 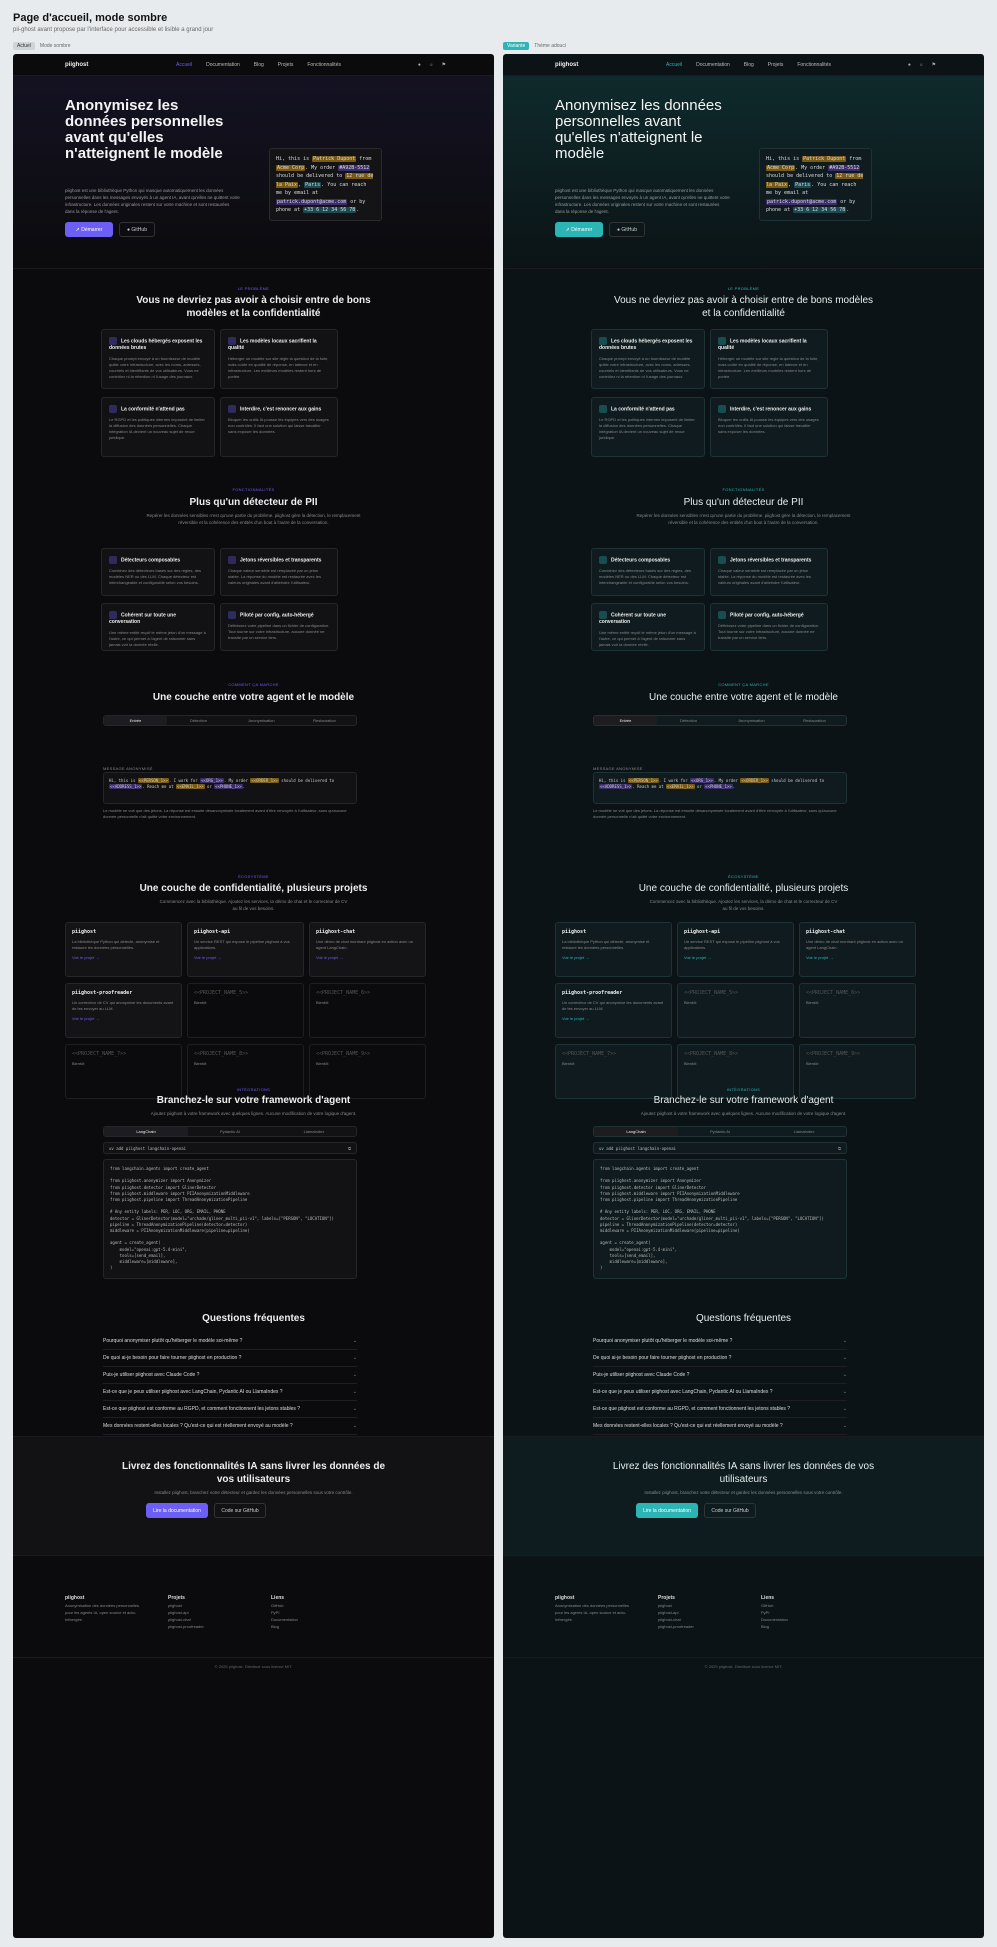 I want to click on feature-card-title: Piloté par config, auto-hébergé, so click(x=769, y=615).